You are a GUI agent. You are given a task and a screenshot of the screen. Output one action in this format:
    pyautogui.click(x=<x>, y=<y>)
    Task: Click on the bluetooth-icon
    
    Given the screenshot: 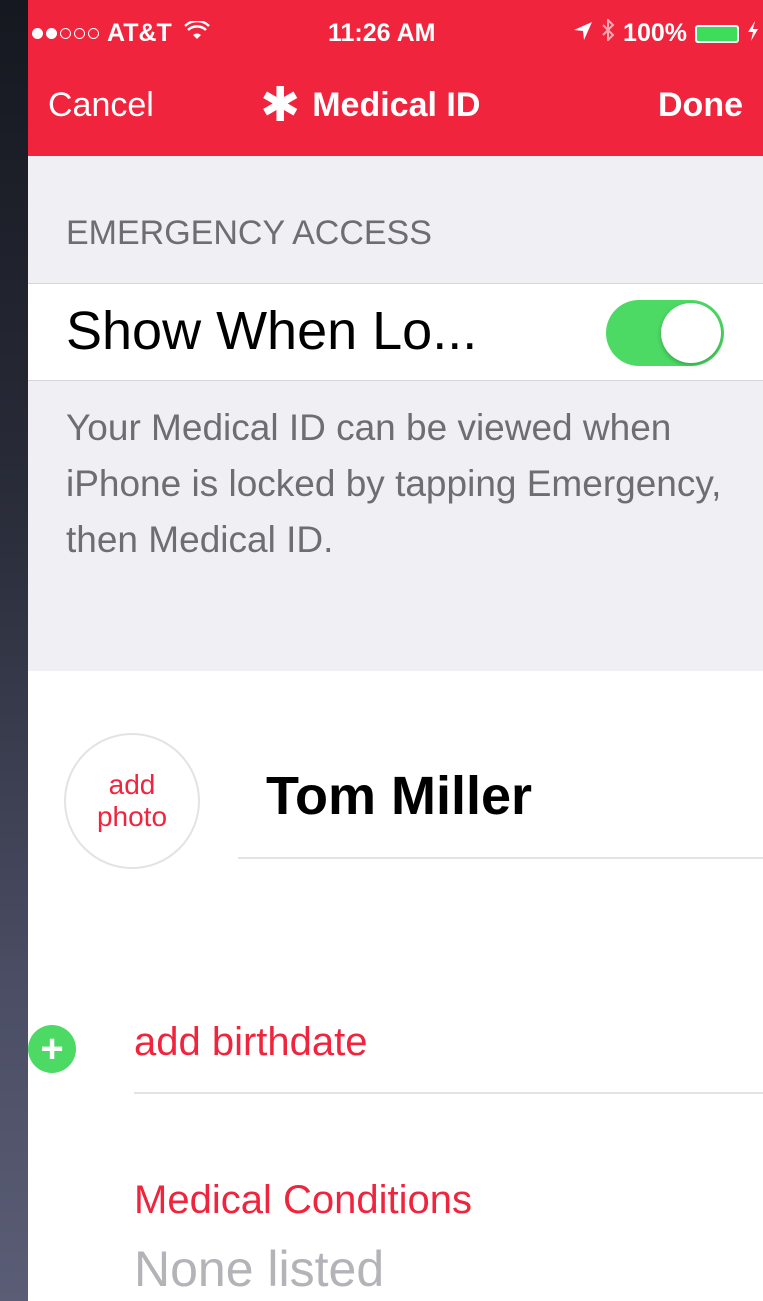 What is the action you would take?
    pyautogui.click(x=608, y=32)
    